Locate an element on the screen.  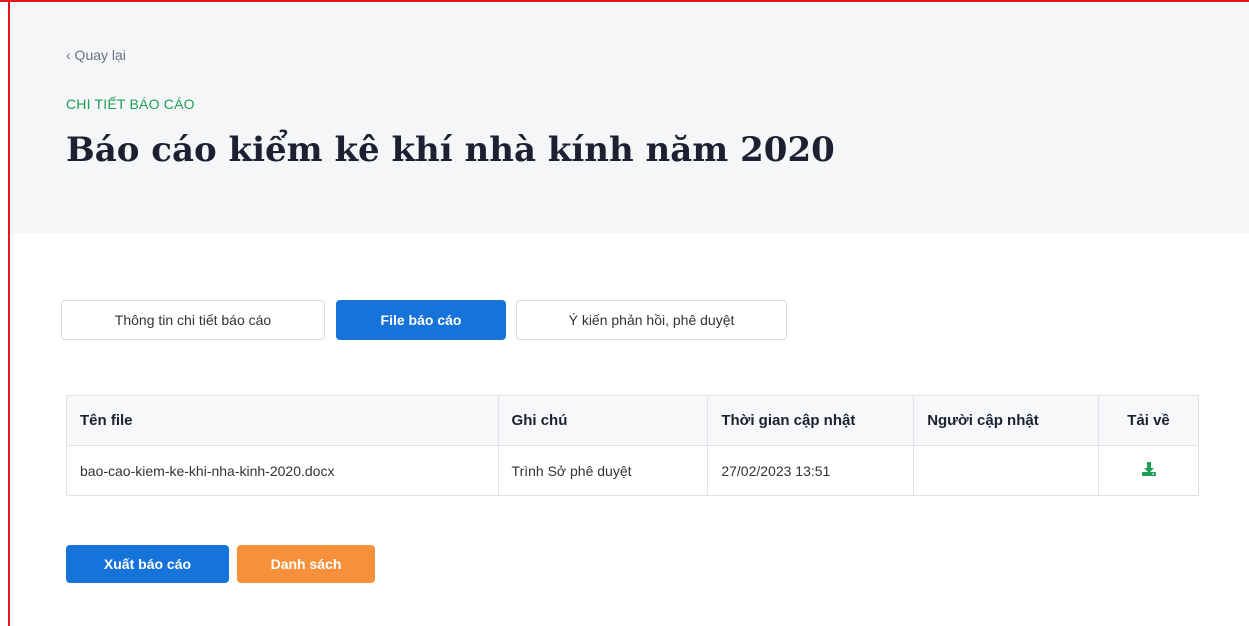
export-report-button: Xuất báo cáo is located at coordinates (147, 564).